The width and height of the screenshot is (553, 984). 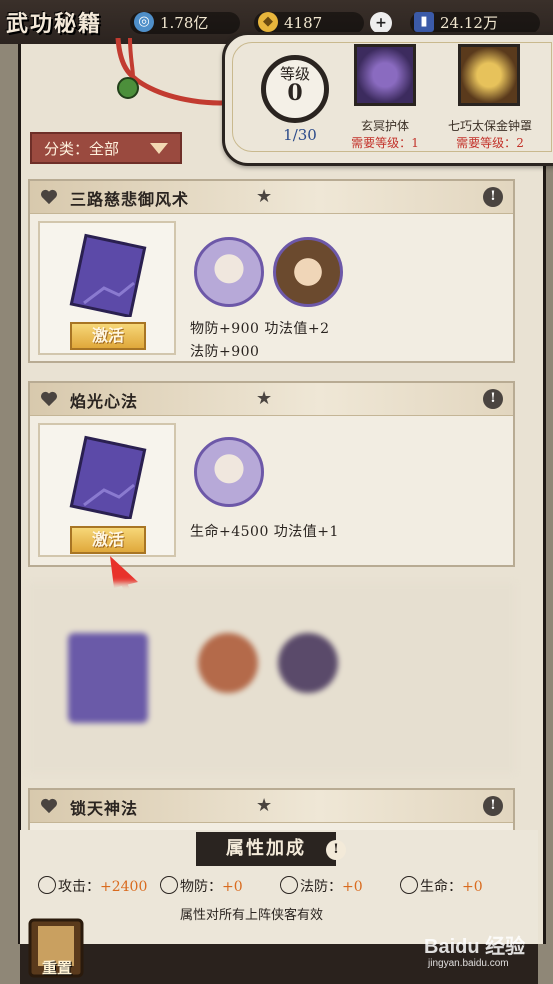 What do you see at coordinates (424, 22) in the screenshot?
I see `token-icon: ▮` at bounding box center [424, 22].